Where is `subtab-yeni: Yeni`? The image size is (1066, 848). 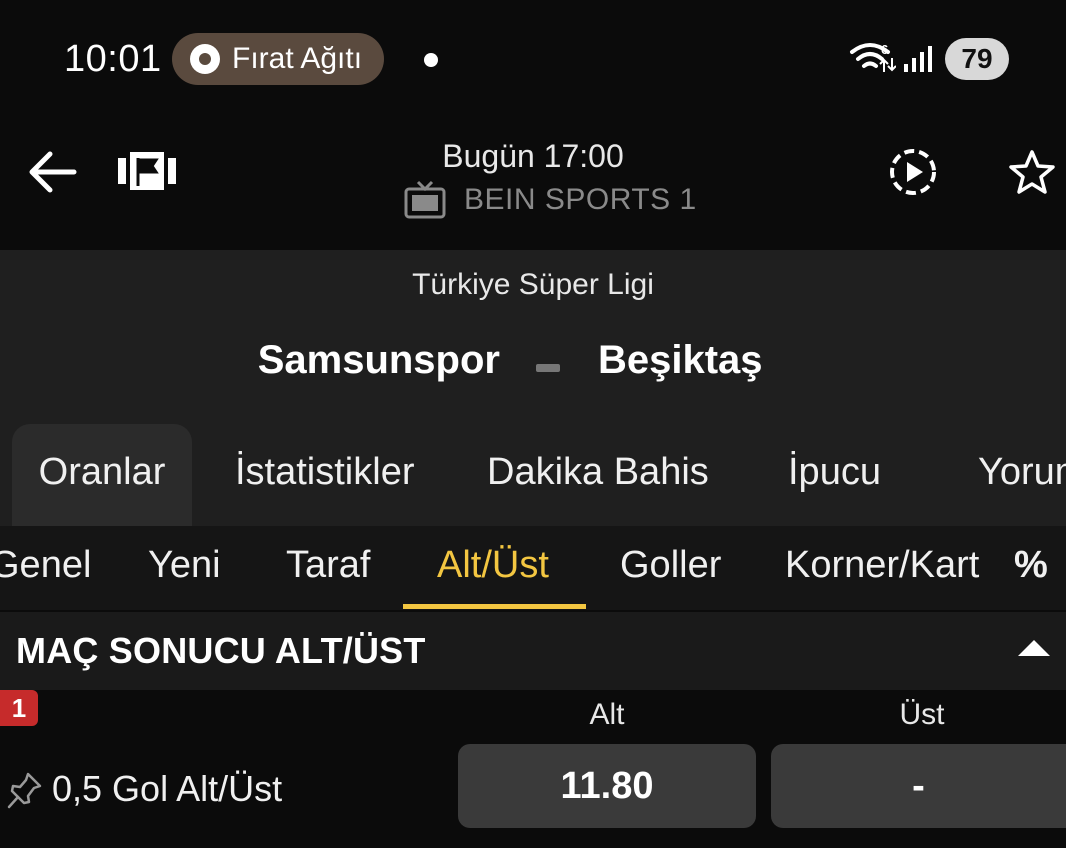 subtab-yeni: Yeni is located at coordinates (184, 565).